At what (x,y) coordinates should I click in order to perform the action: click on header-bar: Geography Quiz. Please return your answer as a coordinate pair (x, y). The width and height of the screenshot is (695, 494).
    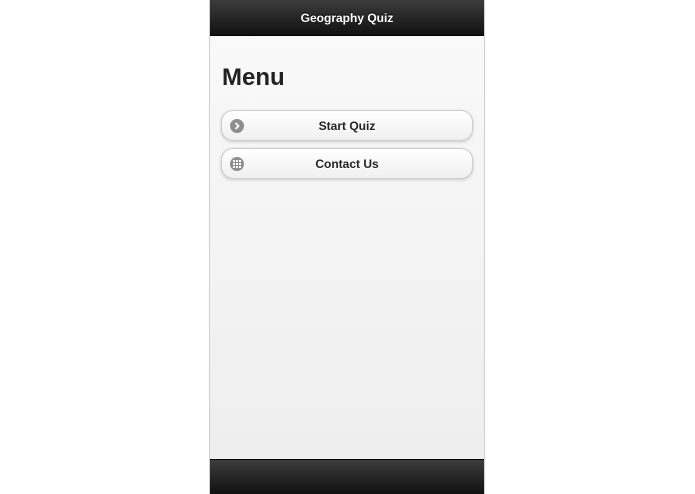
    Looking at the image, I should click on (347, 18).